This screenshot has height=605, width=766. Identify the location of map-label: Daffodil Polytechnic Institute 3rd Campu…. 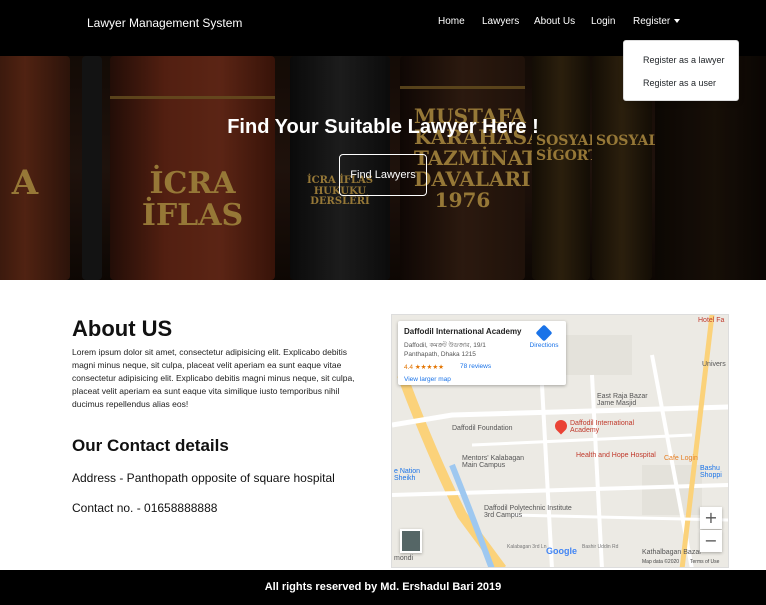
(528, 512).